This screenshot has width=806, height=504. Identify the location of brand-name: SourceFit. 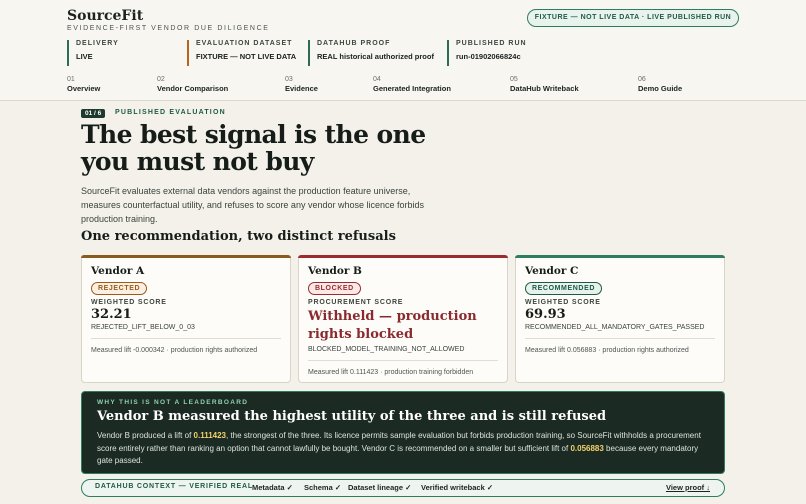
(105, 16).